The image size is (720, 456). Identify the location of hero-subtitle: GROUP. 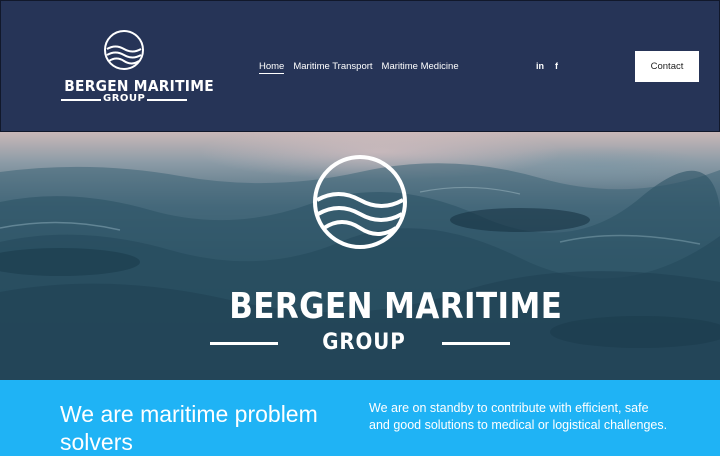
(364, 342).